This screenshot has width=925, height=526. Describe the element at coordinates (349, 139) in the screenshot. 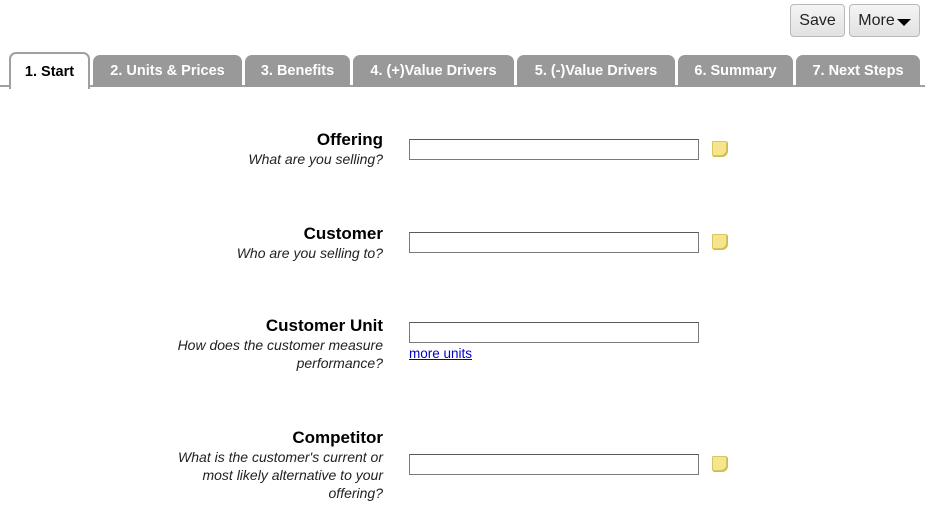

I see `offering-title: Offering` at that location.